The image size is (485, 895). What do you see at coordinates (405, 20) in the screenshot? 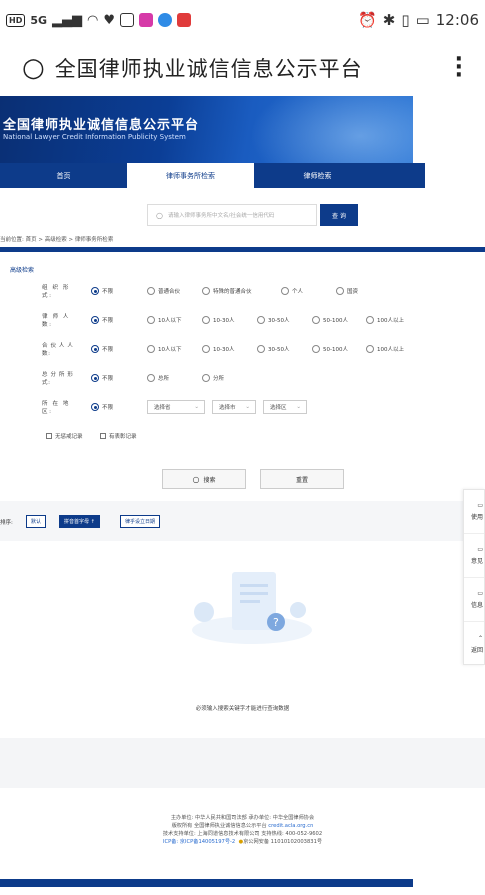
I see `vibrate-icon: ▯` at bounding box center [405, 20].